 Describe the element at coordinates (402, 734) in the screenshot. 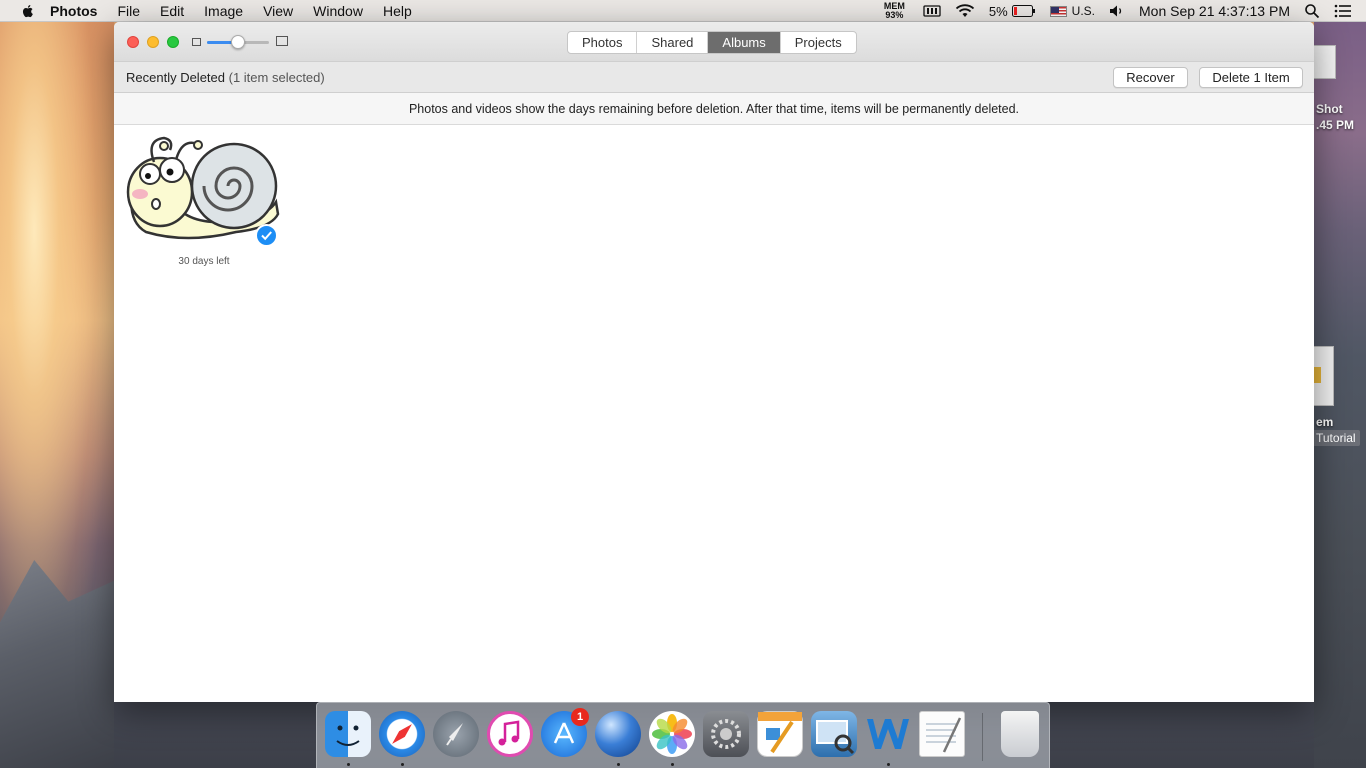

I see `safari-icon` at that location.